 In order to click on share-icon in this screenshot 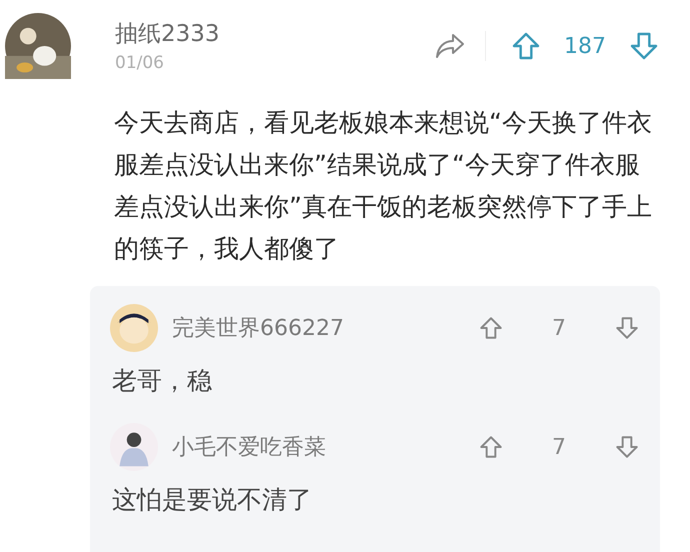, I will do `click(450, 46)`.